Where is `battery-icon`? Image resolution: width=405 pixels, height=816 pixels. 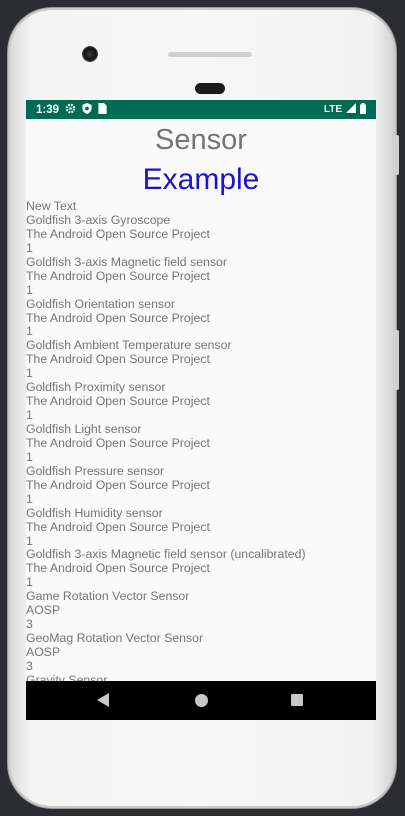 battery-icon is located at coordinates (363, 109).